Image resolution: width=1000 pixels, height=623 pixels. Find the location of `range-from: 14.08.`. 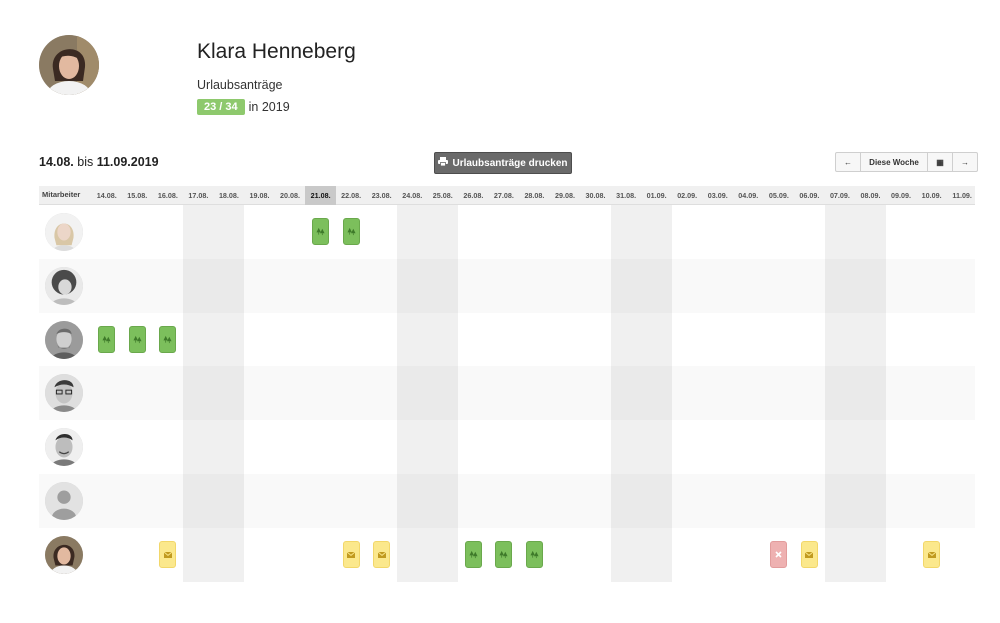

range-from: 14.08. is located at coordinates (56, 162).